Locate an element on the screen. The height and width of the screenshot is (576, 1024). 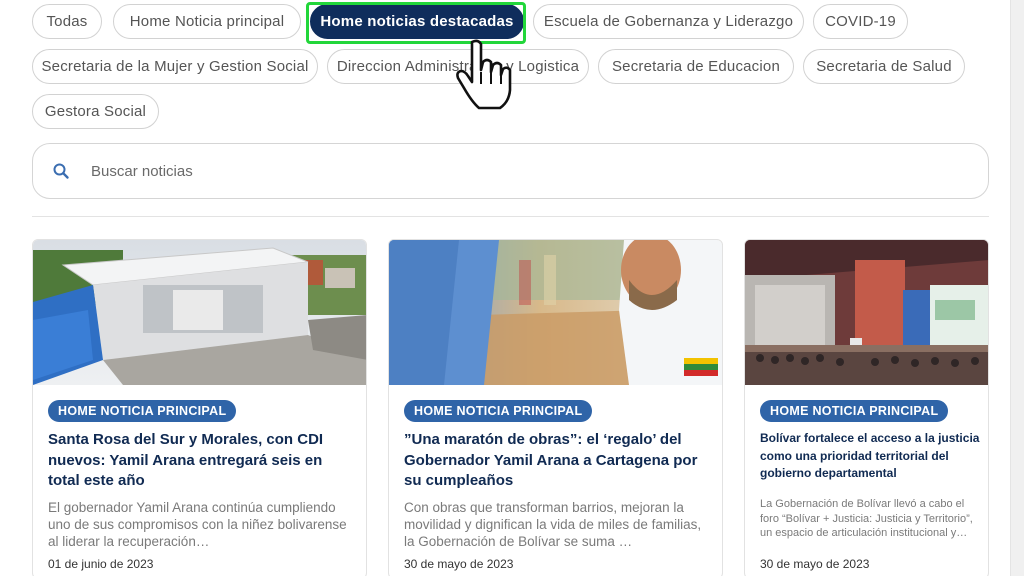
filter-chip-secretaria-mujer: Secretaria de la Mujer y Gestion Social is located at coordinates (175, 66).